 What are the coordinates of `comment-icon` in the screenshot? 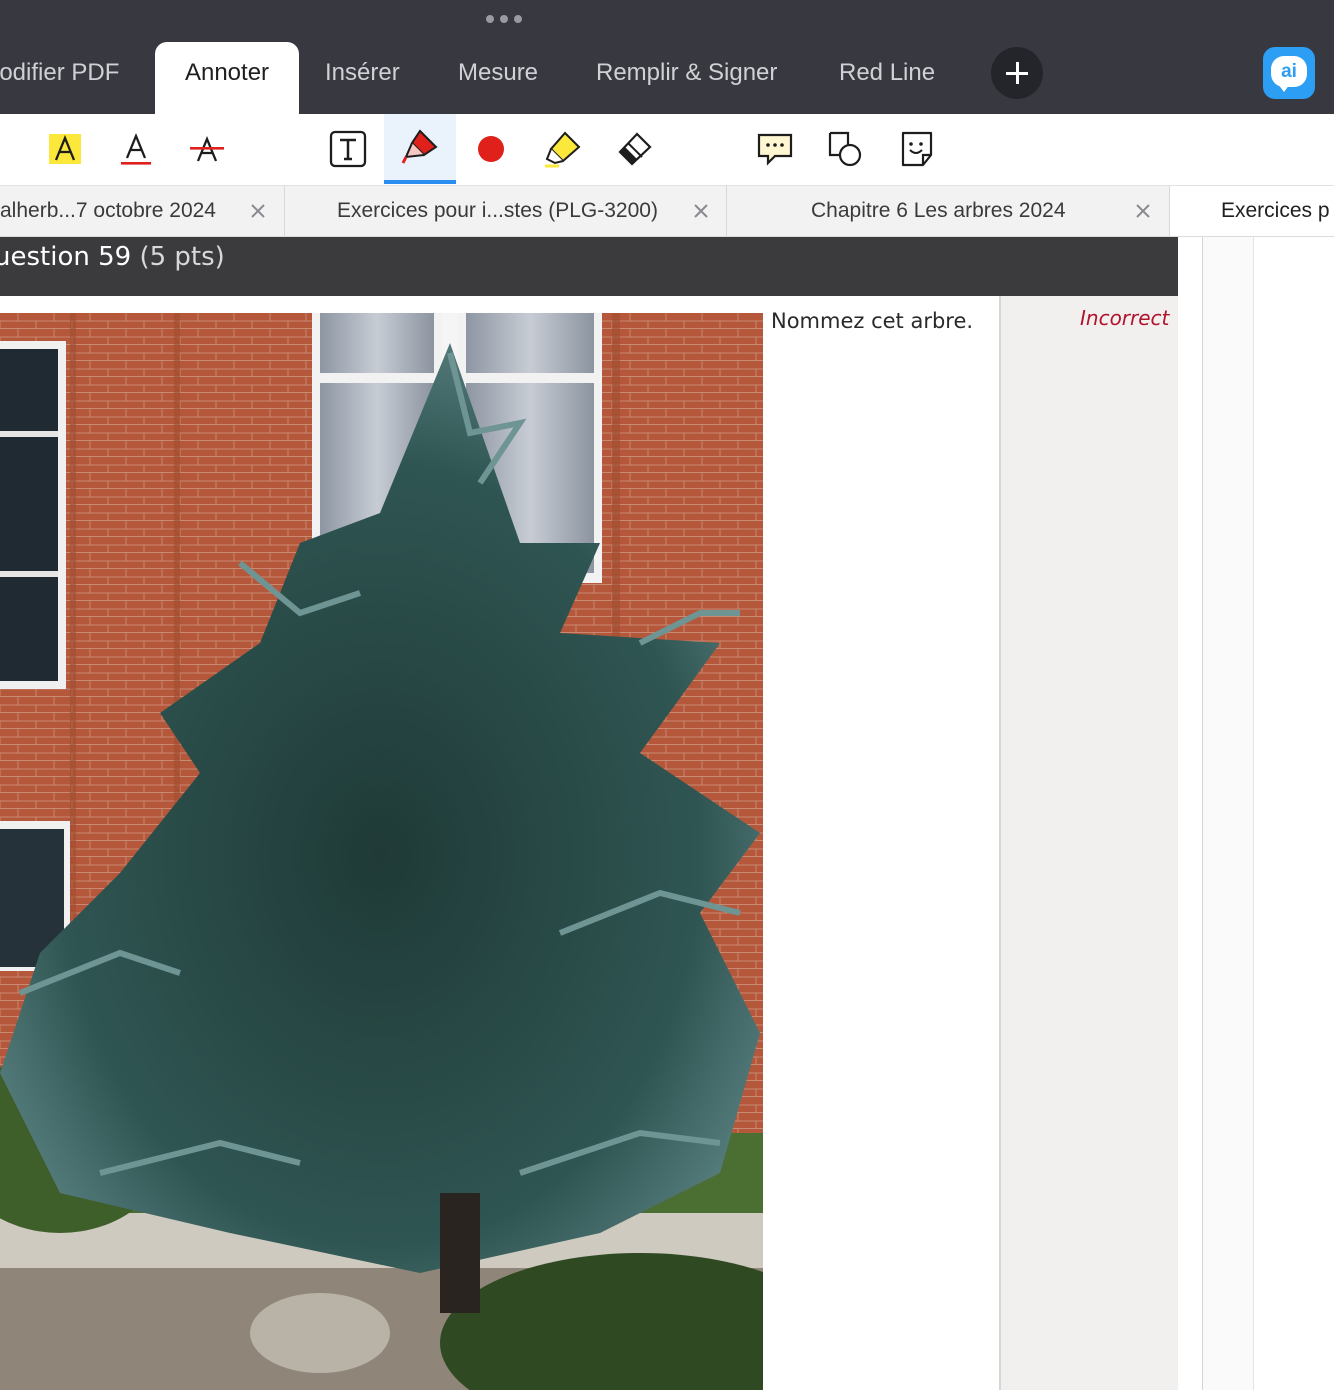 It's located at (775, 149).